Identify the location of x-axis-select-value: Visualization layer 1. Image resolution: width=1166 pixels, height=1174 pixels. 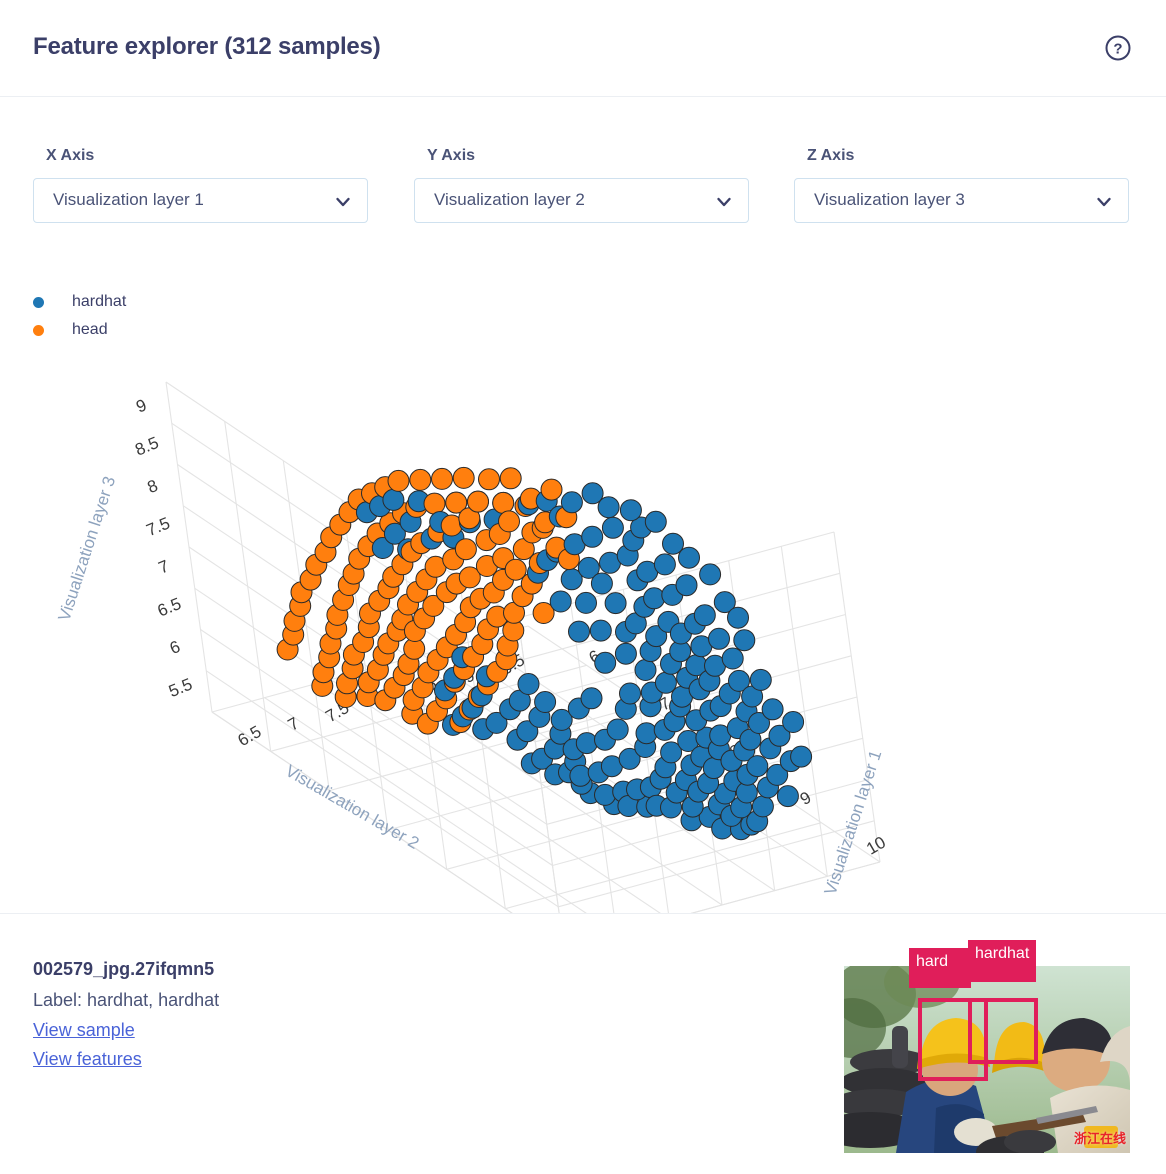
(128, 199).